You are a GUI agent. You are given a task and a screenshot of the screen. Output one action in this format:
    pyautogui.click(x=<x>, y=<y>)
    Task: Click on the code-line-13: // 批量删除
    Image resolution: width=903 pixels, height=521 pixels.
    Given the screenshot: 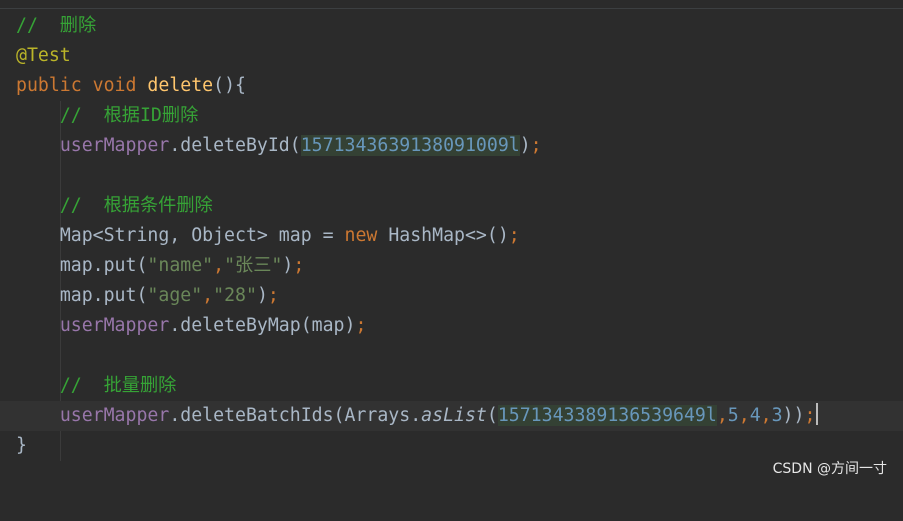 What is the action you would take?
    pyautogui.click(x=451, y=386)
    